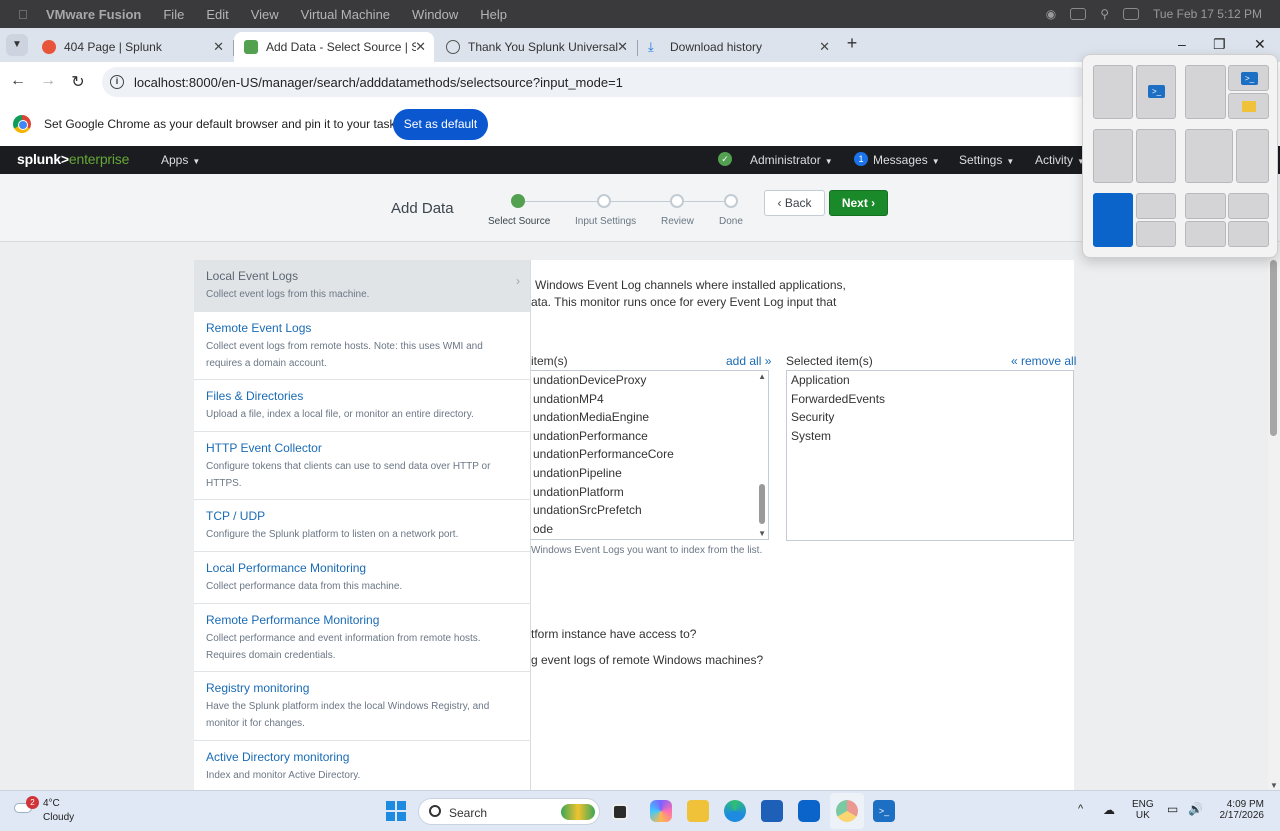 This screenshot has width=1280, height=831. Describe the element at coordinates (649, 399) in the screenshot. I see `list-item: undationMP4` at that location.